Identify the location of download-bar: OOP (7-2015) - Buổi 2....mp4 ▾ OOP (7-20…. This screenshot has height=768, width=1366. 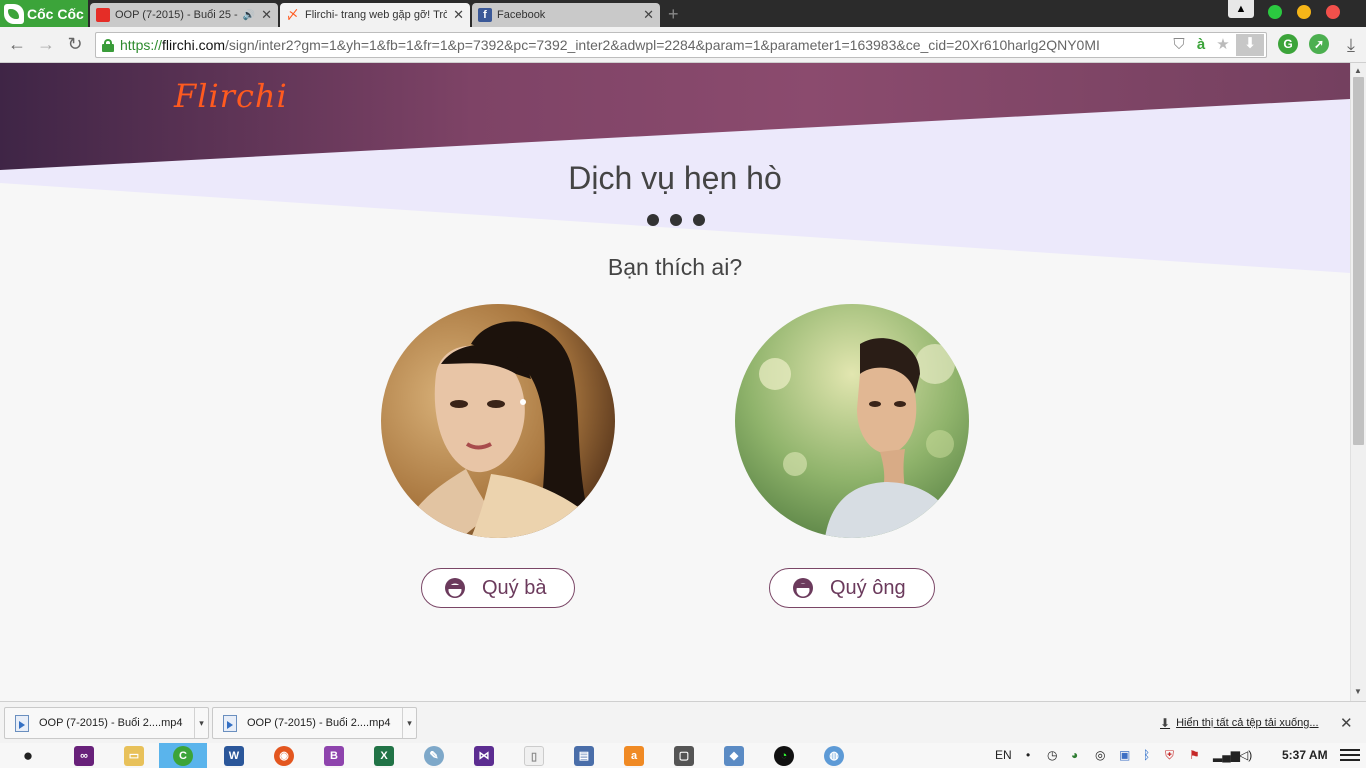
(683, 722).